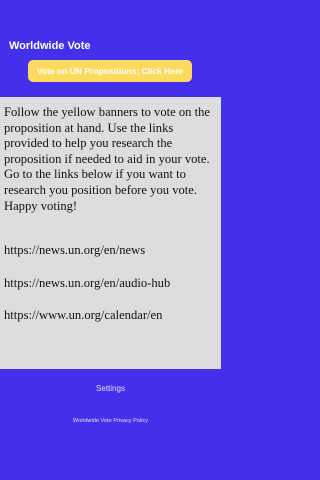  Describe the element at coordinates (110, 389) in the screenshot. I see `settings-link: Settings` at that location.